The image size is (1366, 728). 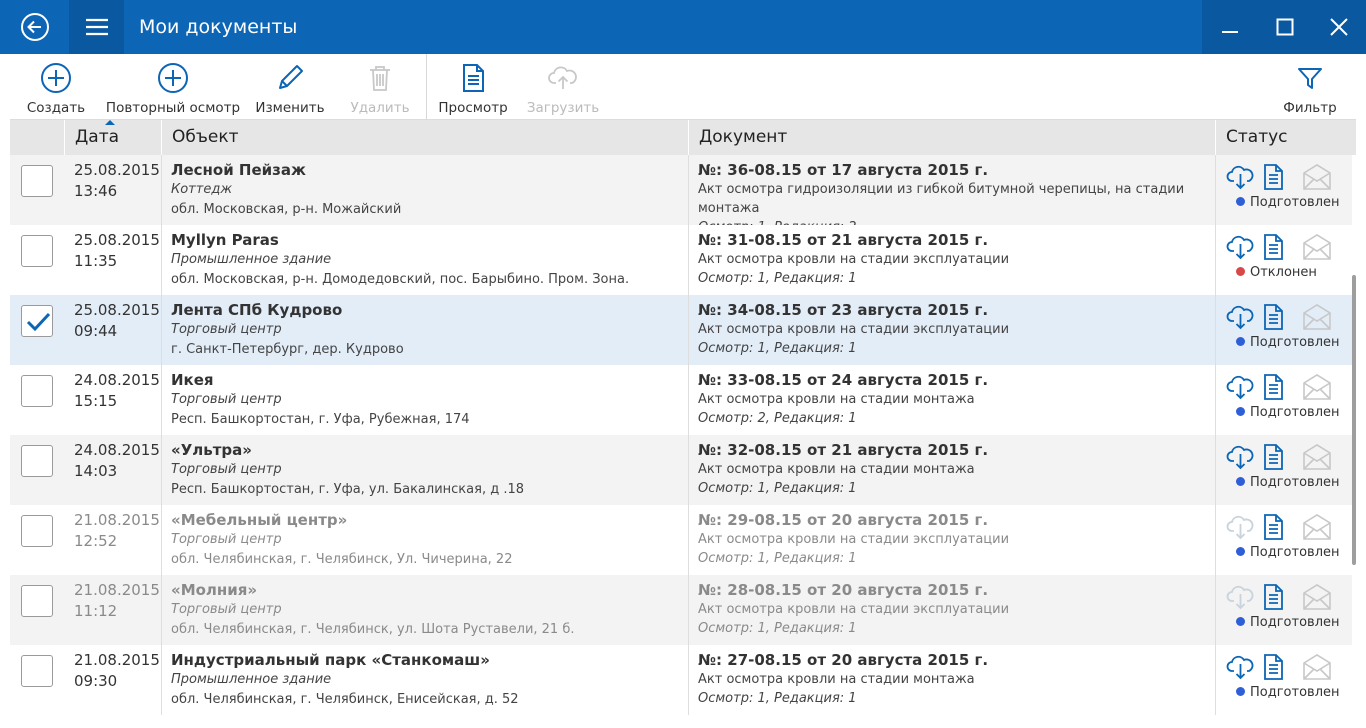 What do you see at coordinates (1285, 137) in the screenshot?
I see `header-status: Статус` at bounding box center [1285, 137].